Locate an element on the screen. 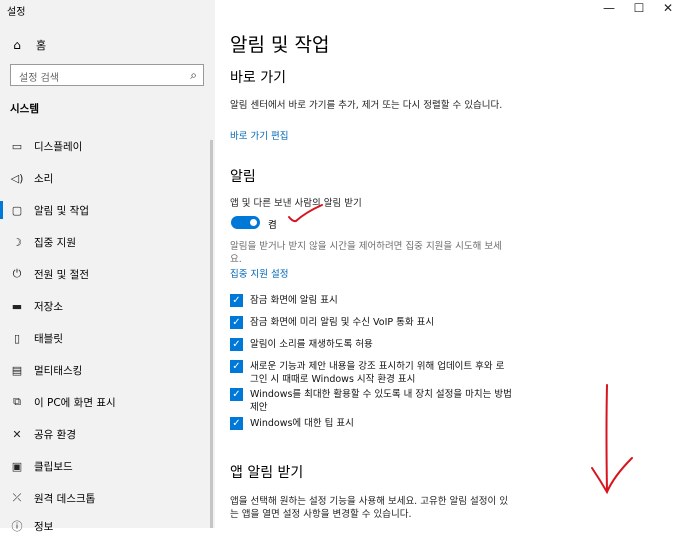  quick-actions-heading: 바로 가기 is located at coordinates (258, 78).